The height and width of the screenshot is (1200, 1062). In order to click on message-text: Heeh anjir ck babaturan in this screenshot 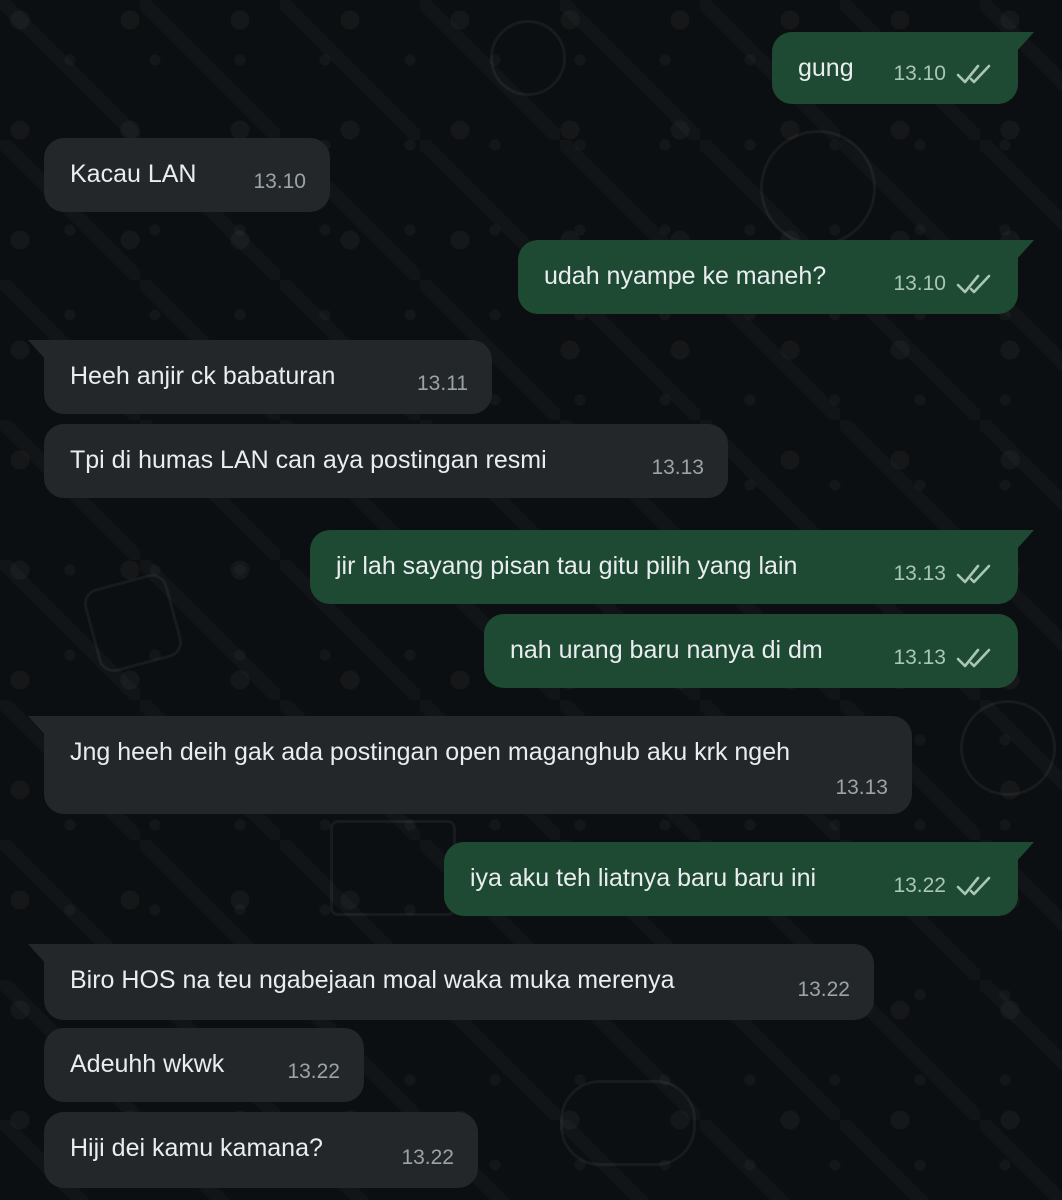, I will do `click(203, 376)`.